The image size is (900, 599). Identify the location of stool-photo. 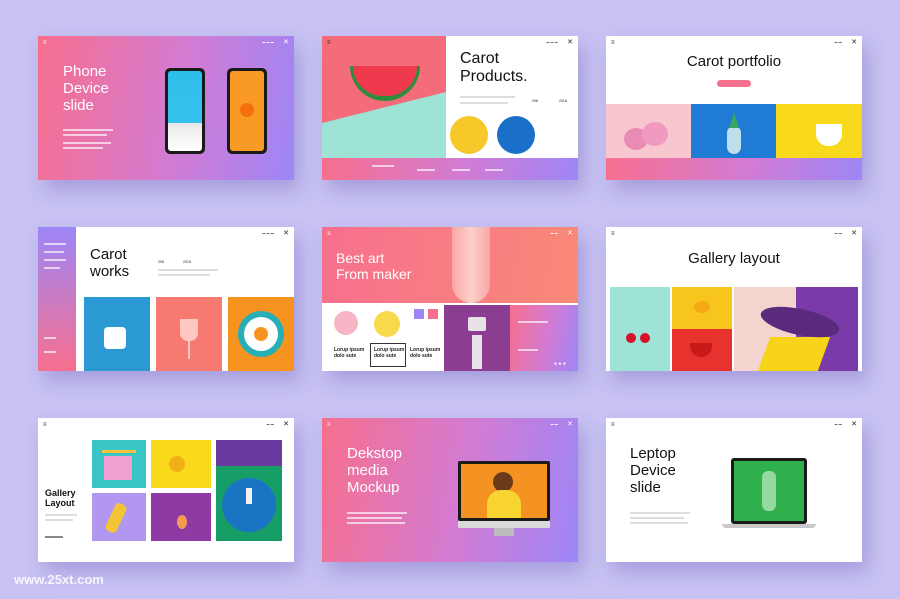
(477, 338).